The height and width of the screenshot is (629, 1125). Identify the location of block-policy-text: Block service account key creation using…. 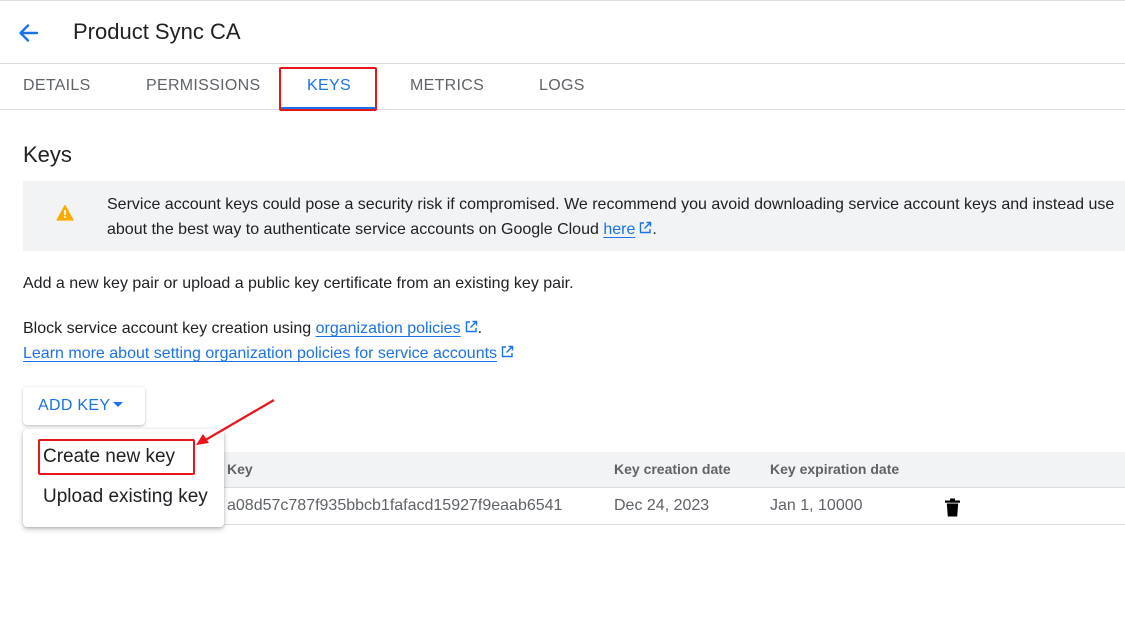
(252, 329).